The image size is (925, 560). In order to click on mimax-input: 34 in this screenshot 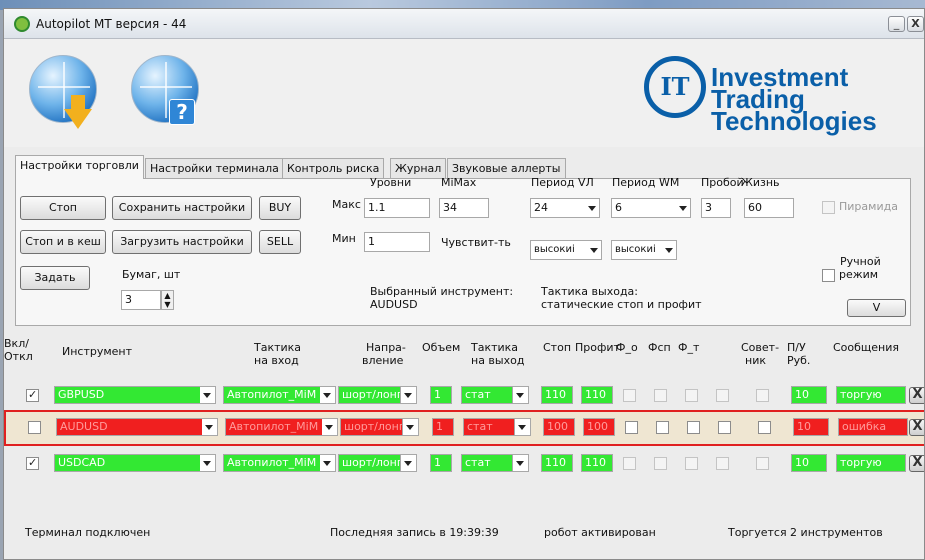, I will do `click(464, 208)`.